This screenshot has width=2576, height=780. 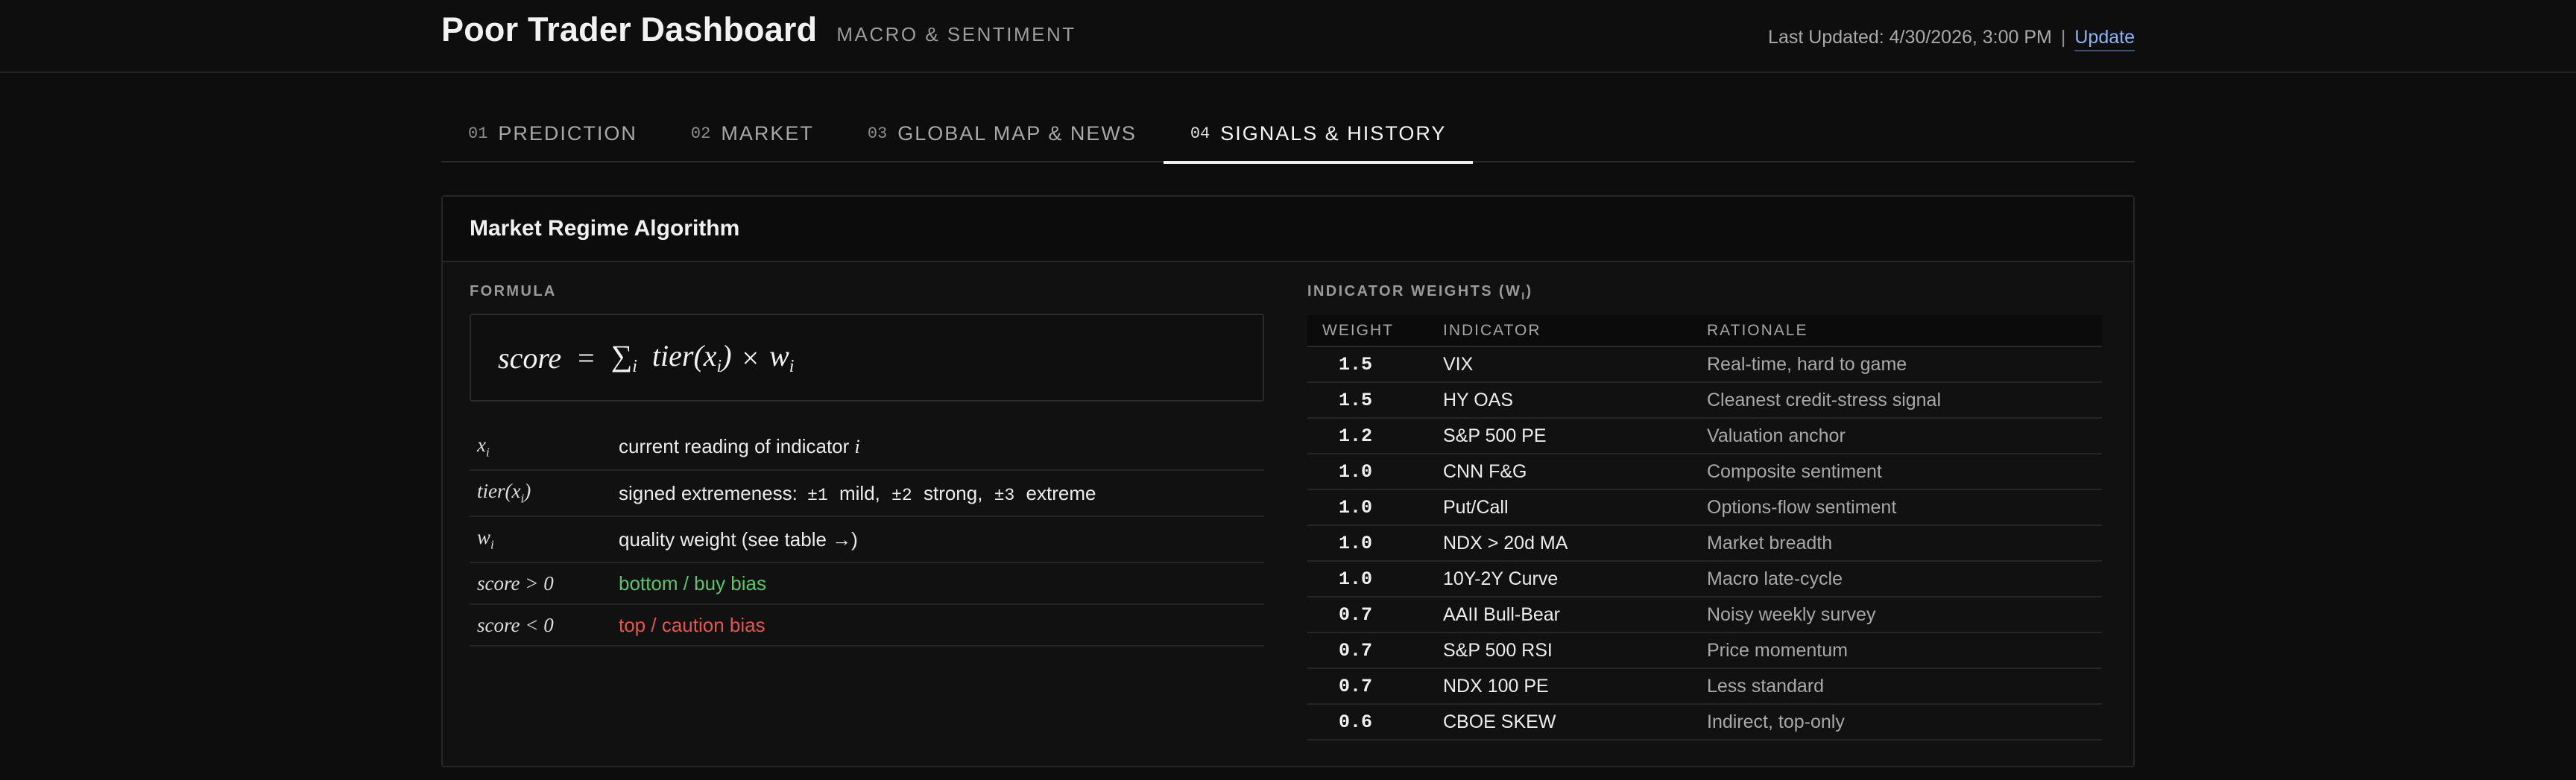 What do you see at coordinates (727, 355) in the screenshot?
I see `tier-close: )` at bounding box center [727, 355].